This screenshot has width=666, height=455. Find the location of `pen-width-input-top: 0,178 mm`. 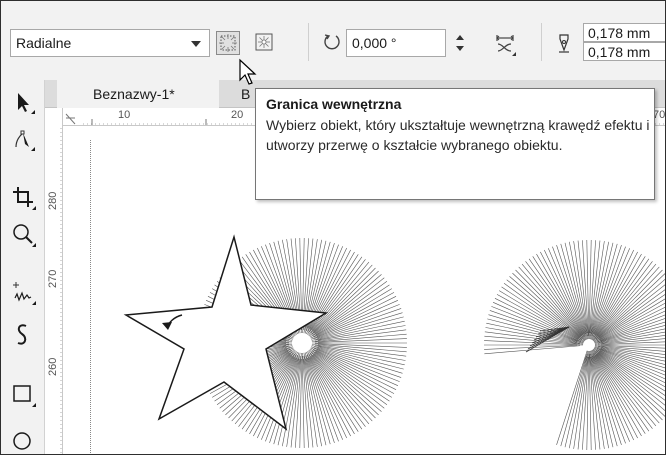

pen-width-input-top: 0,178 mm is located at coordinates (624, 32).